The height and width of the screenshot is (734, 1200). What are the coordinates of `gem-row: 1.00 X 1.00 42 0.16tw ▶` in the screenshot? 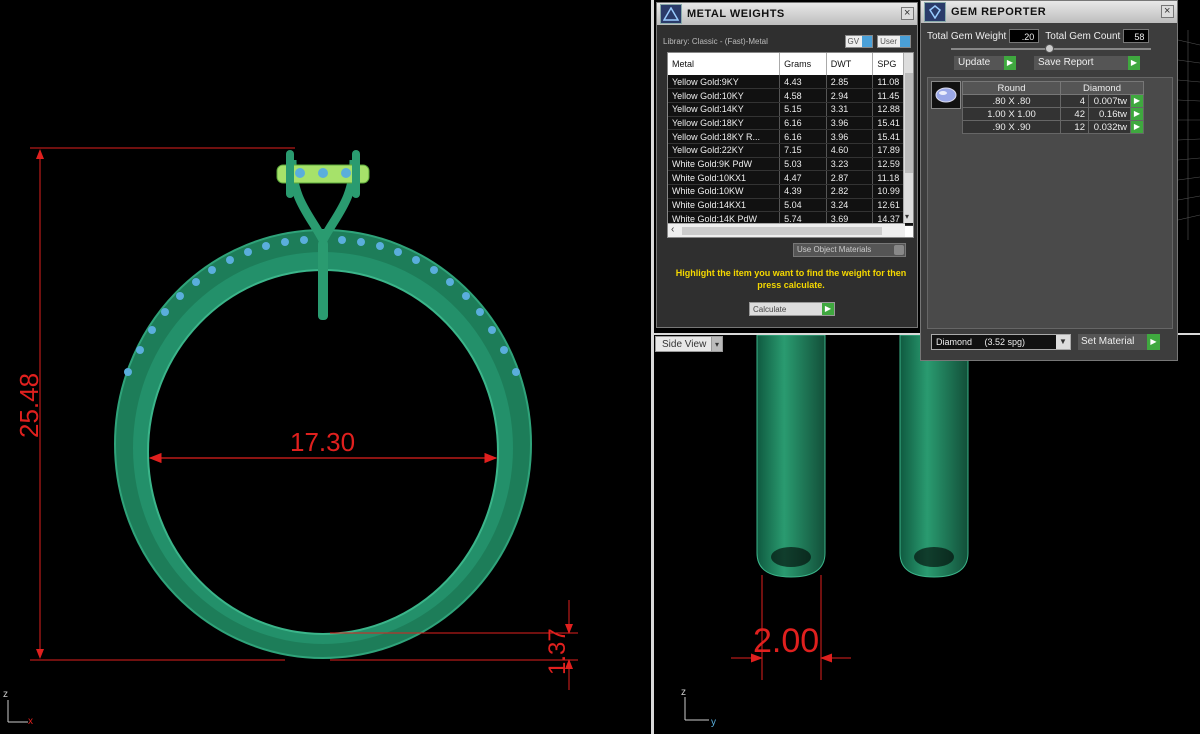 It's located at (1053, 114).